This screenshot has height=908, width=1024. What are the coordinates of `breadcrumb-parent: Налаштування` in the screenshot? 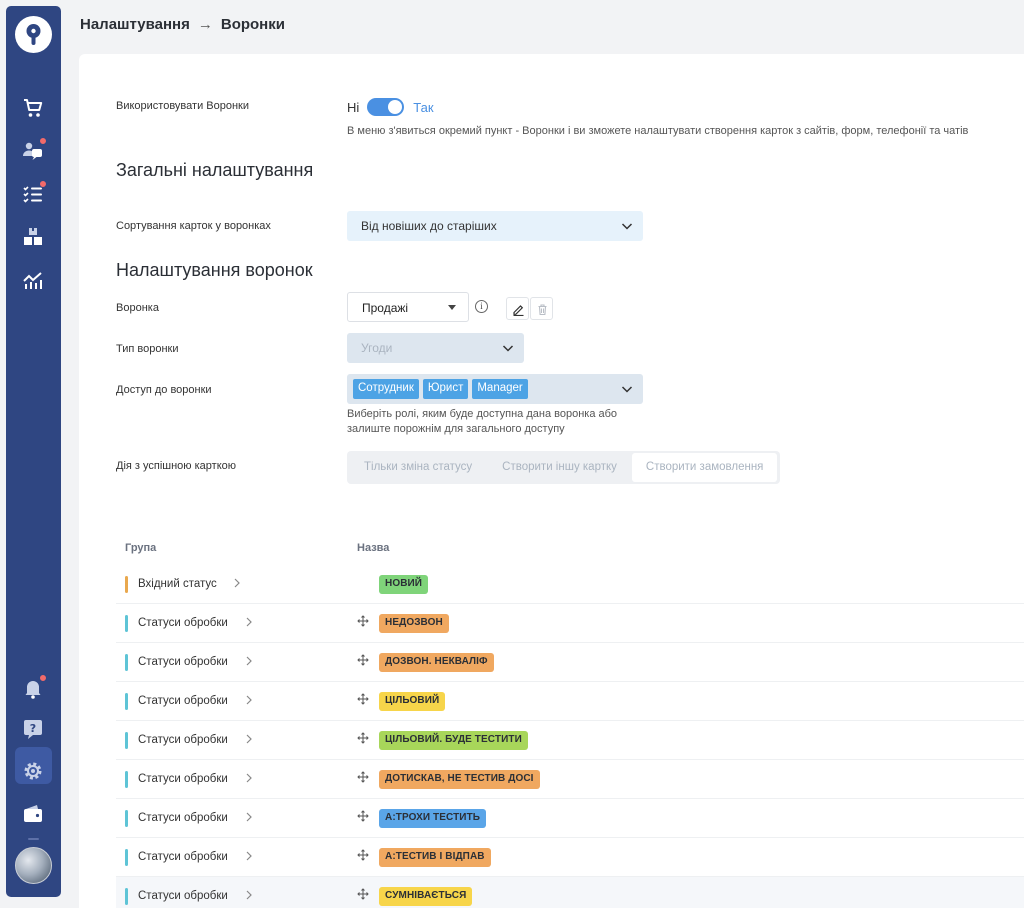 It's located at (135, 24).